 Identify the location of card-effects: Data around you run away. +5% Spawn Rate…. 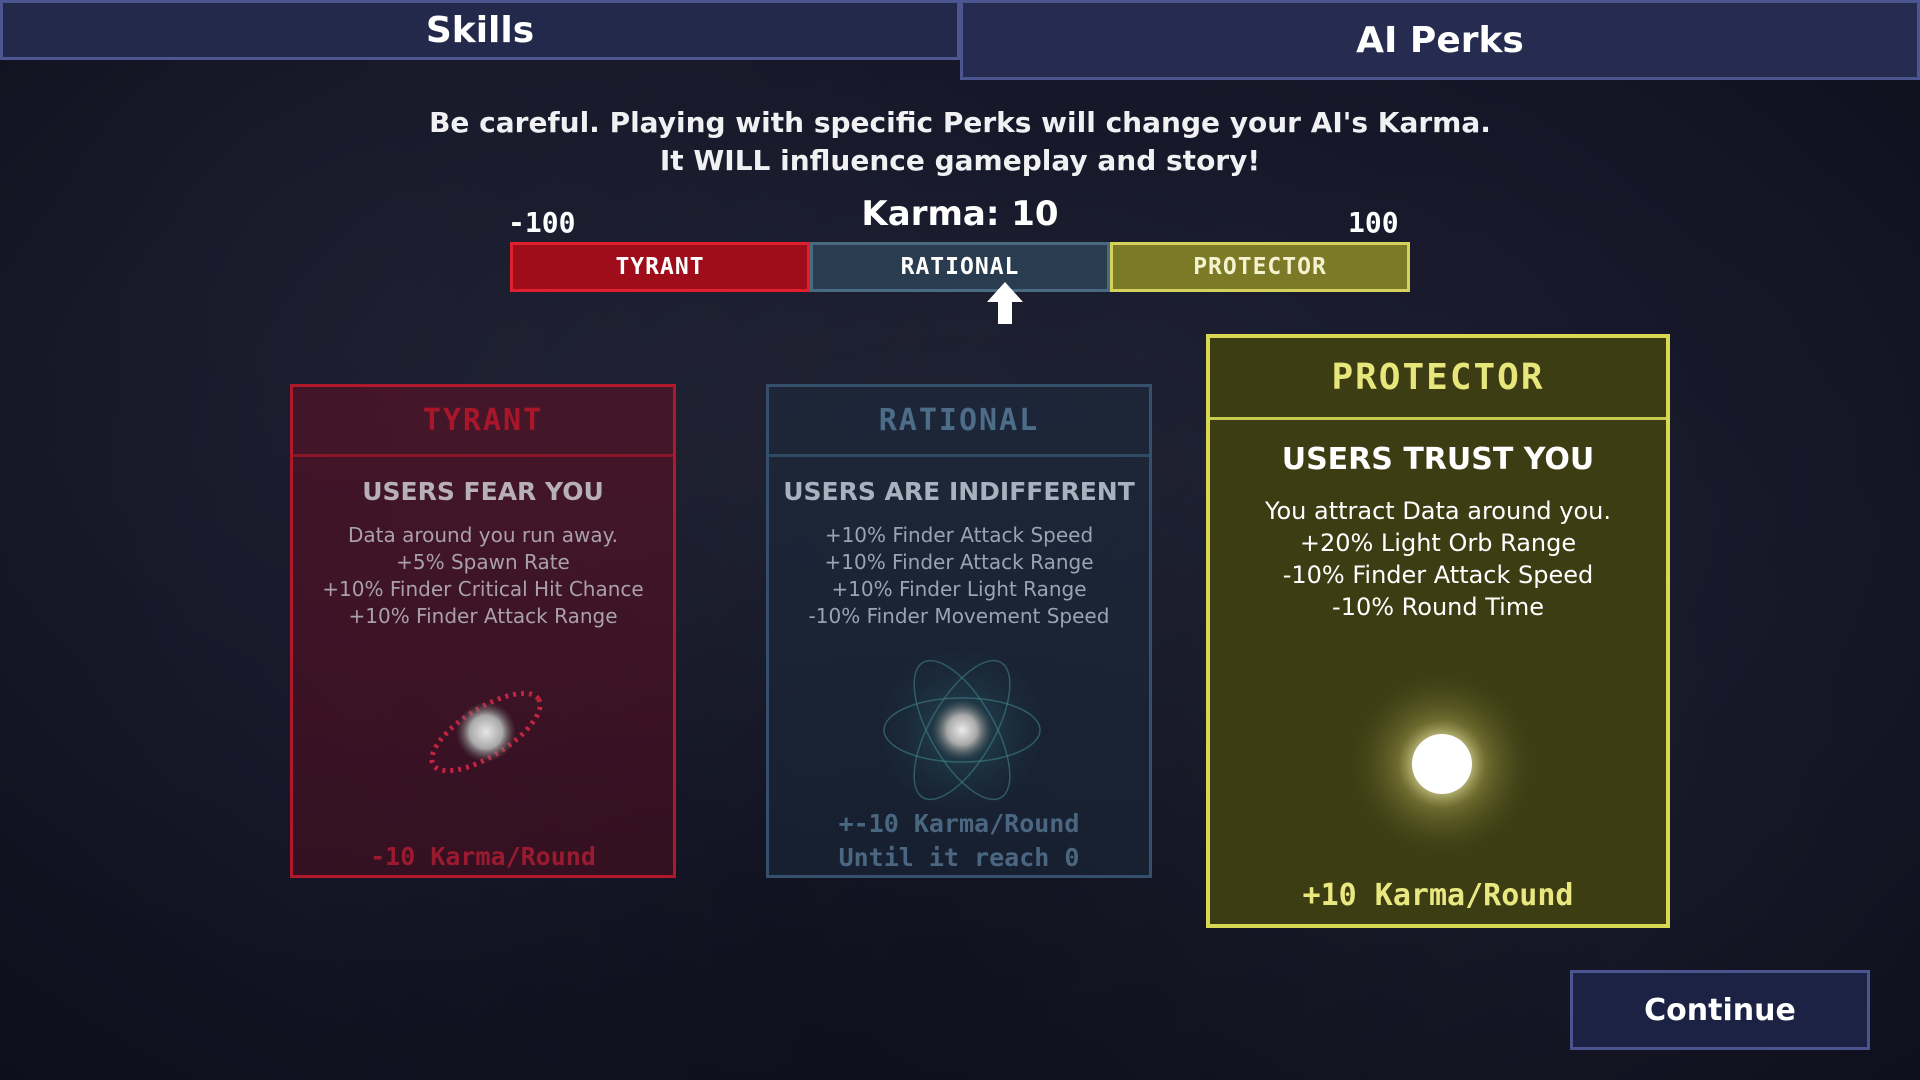
(483, 576).